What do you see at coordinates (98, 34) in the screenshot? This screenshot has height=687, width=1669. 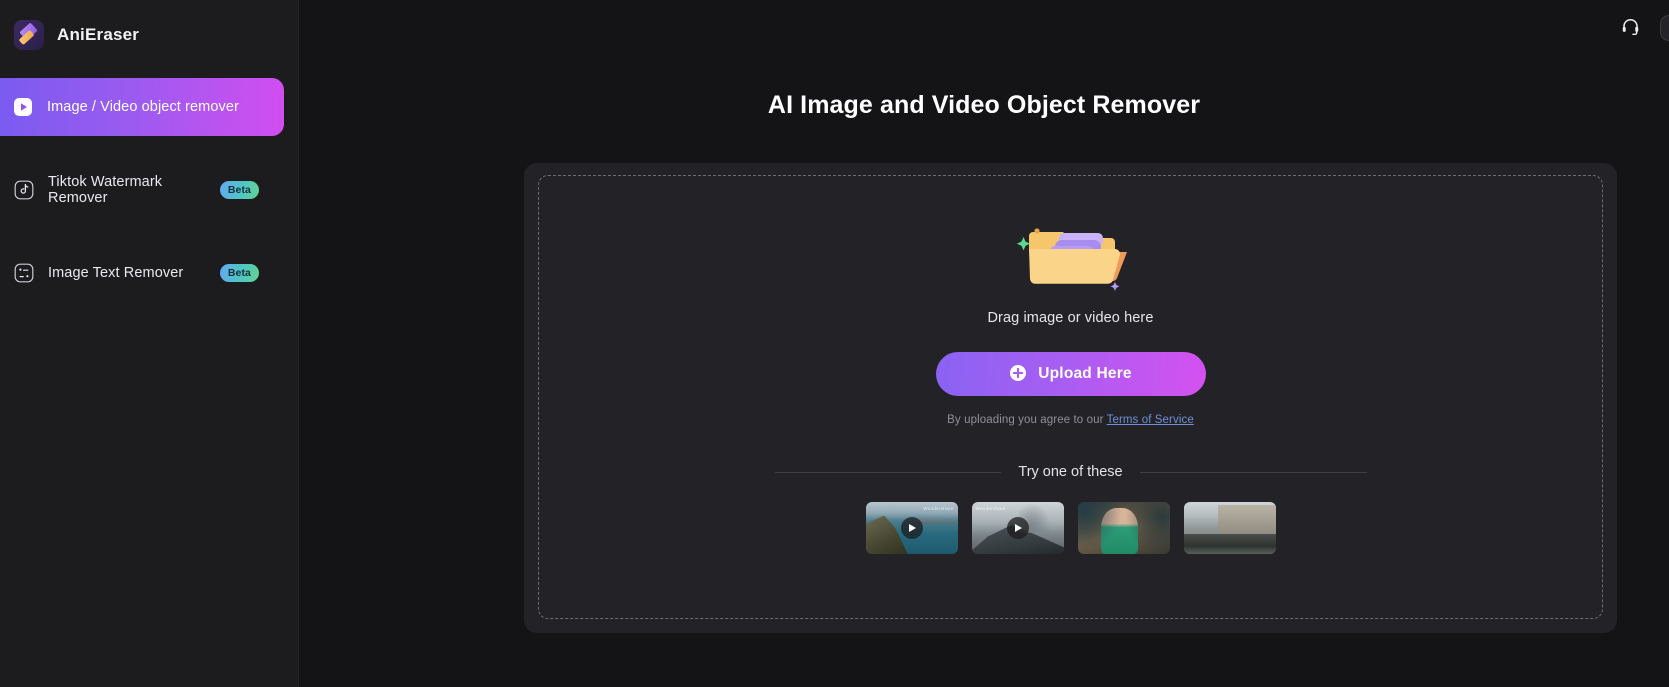 I see `brand-name: AniEraser` at bounding box center [98, 34].